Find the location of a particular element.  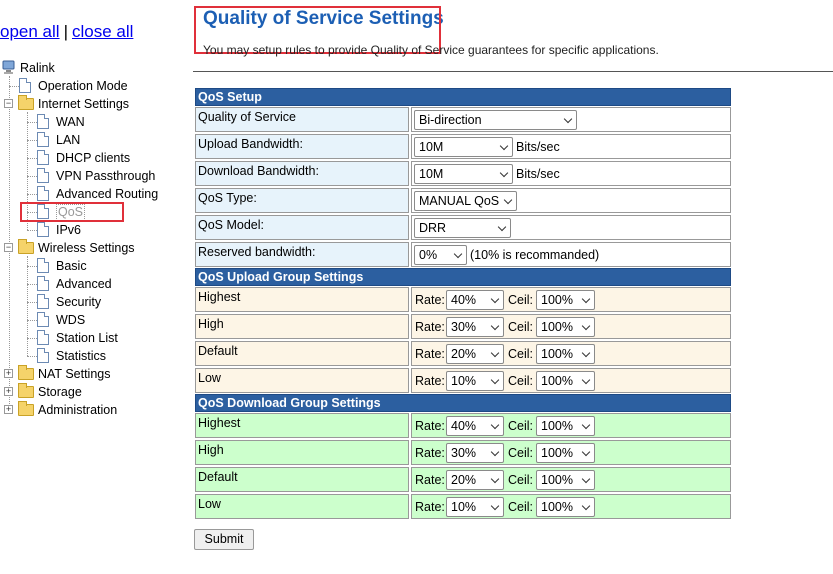

download-group-header: QoS Download Group Settings is located at coordinates (463, 403).